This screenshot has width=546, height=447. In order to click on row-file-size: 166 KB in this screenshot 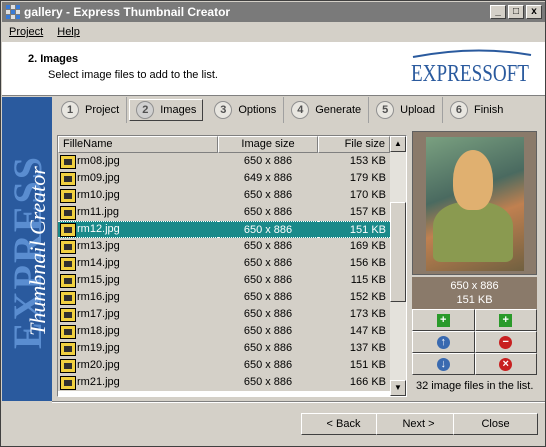, I will do `click(367, 382)`.